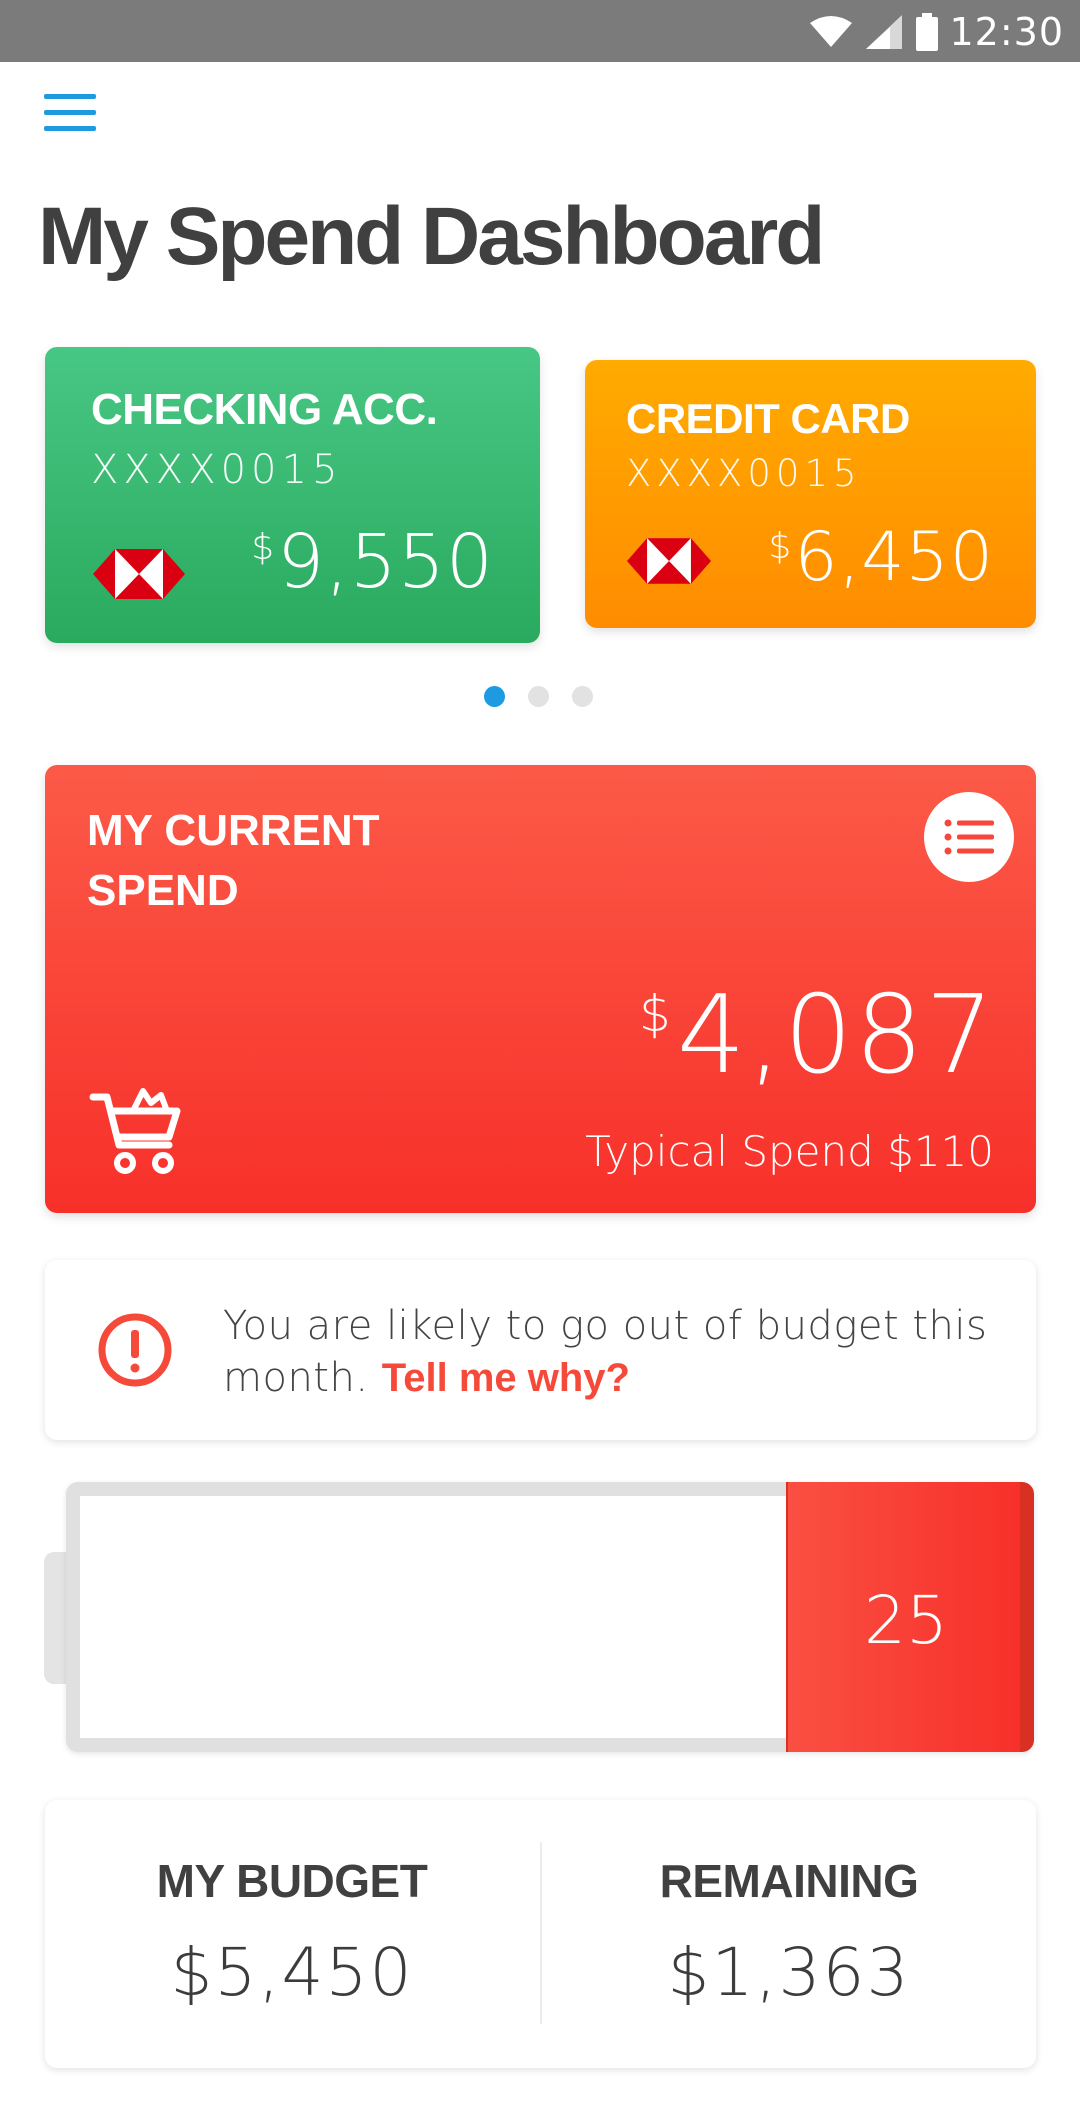 Image resolution: width=1080 pixels, height=2115 pixels. I want to click on my-budget-section: MY BUDGET $5,450, so click(292, 1932).